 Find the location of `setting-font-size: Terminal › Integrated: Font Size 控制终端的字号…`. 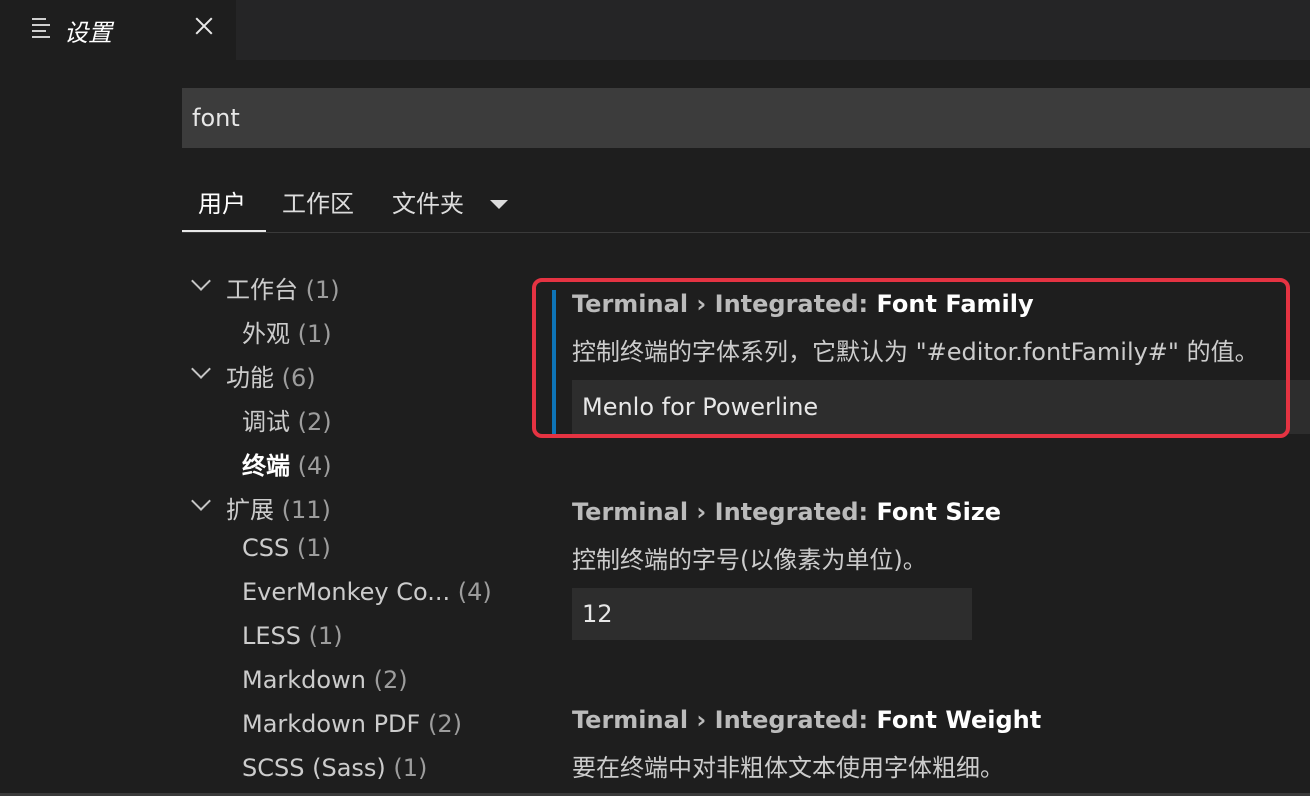

setting-font-size: Terminal › Integrated: Font Size 控制终端的字号… is located at coordinates (930, 575).